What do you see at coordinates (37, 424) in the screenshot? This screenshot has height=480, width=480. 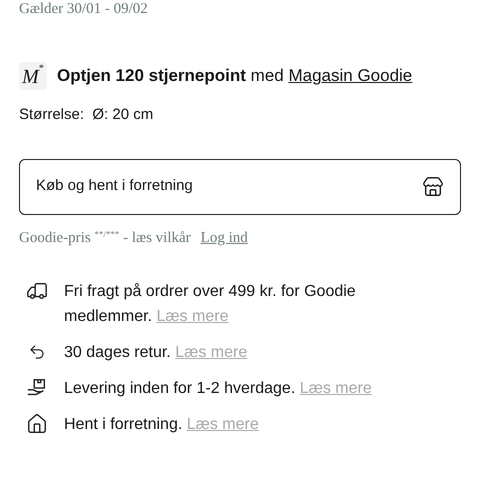 I see `house-icon` at bounding box center [37, 424].